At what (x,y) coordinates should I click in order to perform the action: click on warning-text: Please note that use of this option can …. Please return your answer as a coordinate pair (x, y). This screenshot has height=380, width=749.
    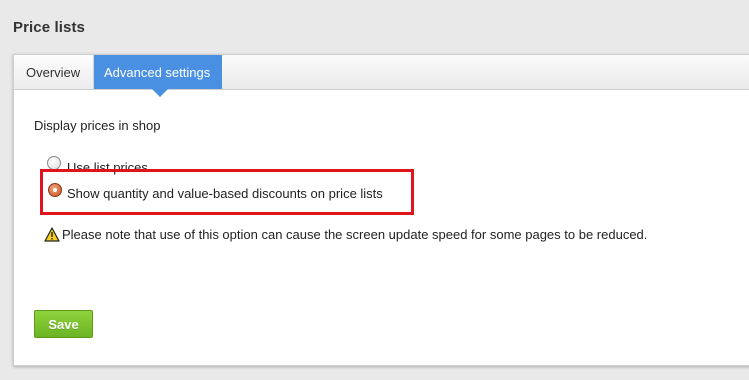
    Looking at the image, I should click on (355, 234).